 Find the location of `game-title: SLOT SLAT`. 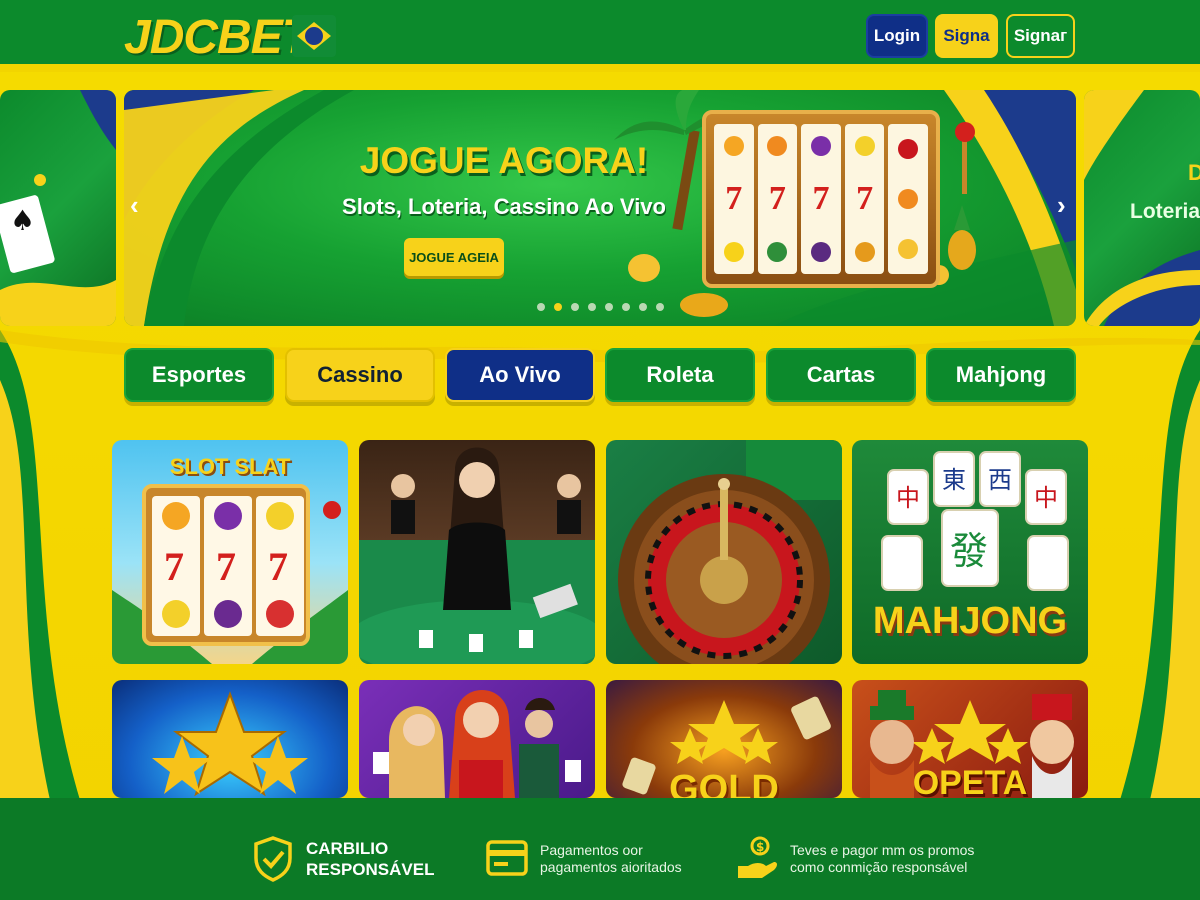

game-title: SLOT SLAT is located at coordinates (230, 466).